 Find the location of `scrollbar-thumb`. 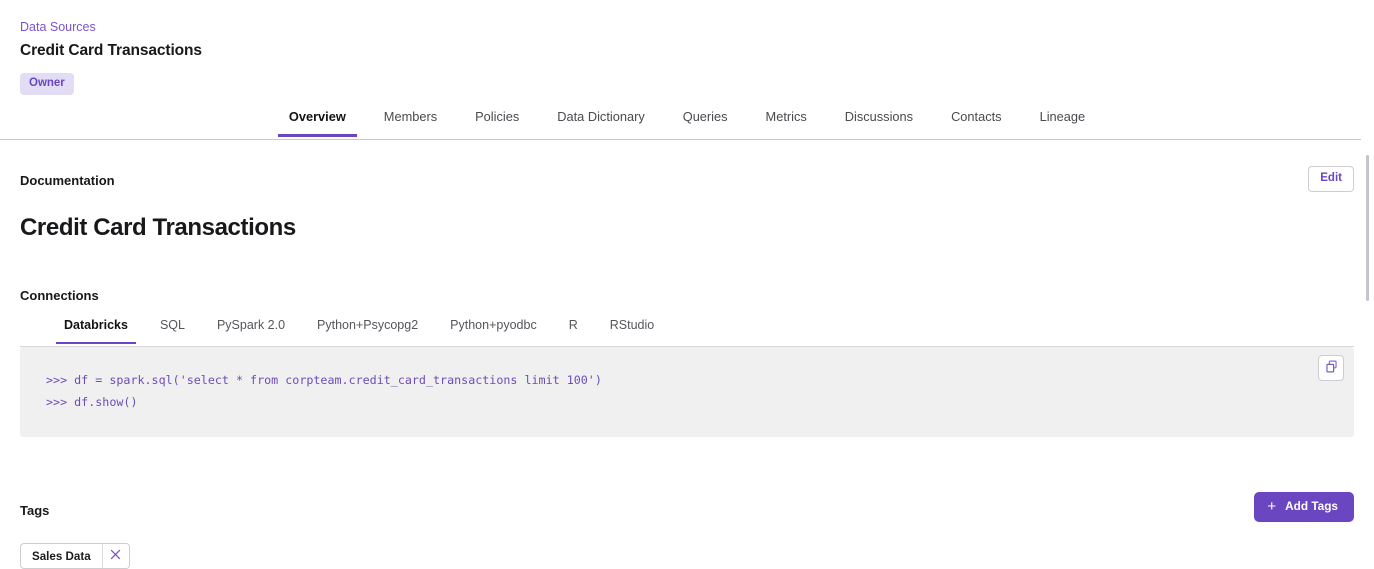

scrollbar-thumb is located at coordinates (1367, 228).